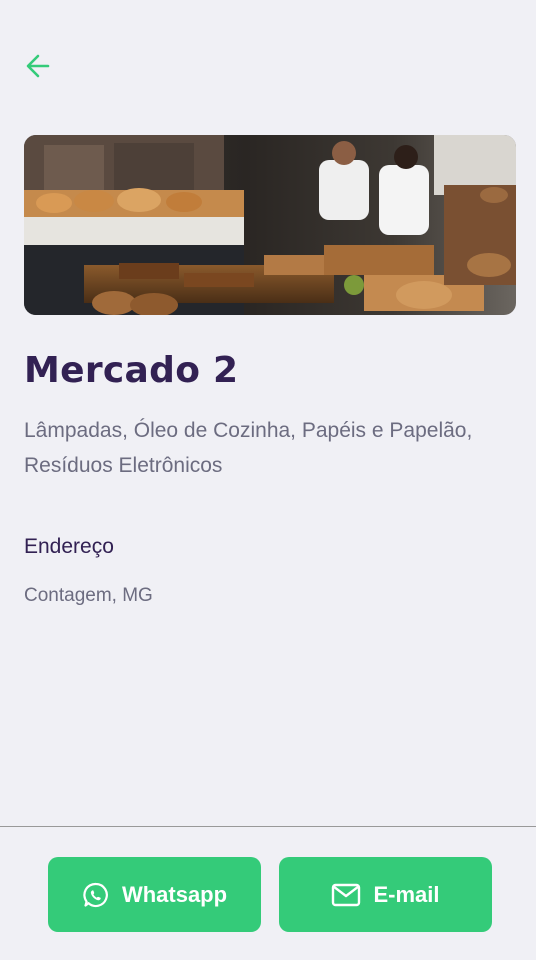 This screenshot has height=960, width=536. I want to click on footer: Whatsapp E-mail, so click(268, 893).